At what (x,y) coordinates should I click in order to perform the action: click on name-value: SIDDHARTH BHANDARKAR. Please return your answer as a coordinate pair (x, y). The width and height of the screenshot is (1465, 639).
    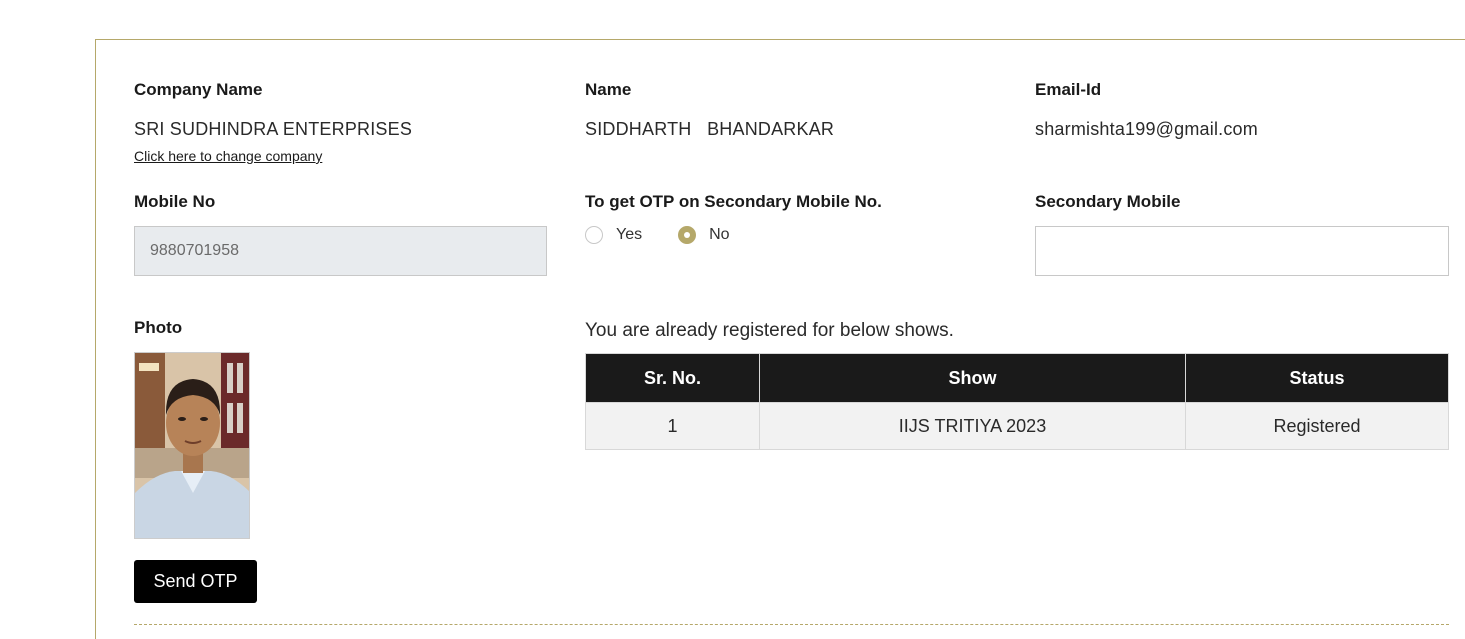
    Looking at the image, I should click on (710, 129).